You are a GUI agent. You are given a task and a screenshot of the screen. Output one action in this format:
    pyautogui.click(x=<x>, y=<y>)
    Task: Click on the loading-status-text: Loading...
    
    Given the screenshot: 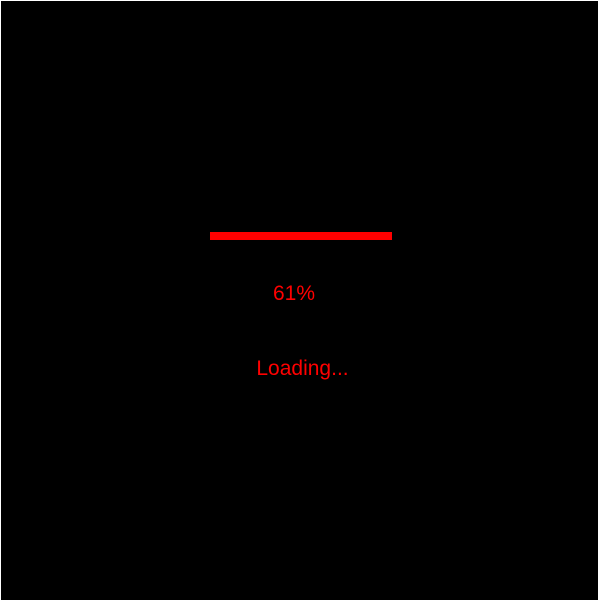 What is the action you would take?
    pyautogui.click(x=302, y=368)
    